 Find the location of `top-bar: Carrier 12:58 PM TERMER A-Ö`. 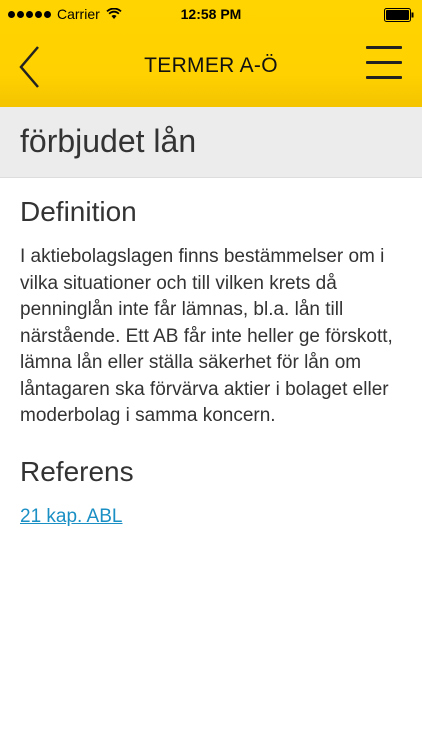

top-bar: Carrier 12:58 PM TERMER A-Ö is located at coordinates (211, 53).